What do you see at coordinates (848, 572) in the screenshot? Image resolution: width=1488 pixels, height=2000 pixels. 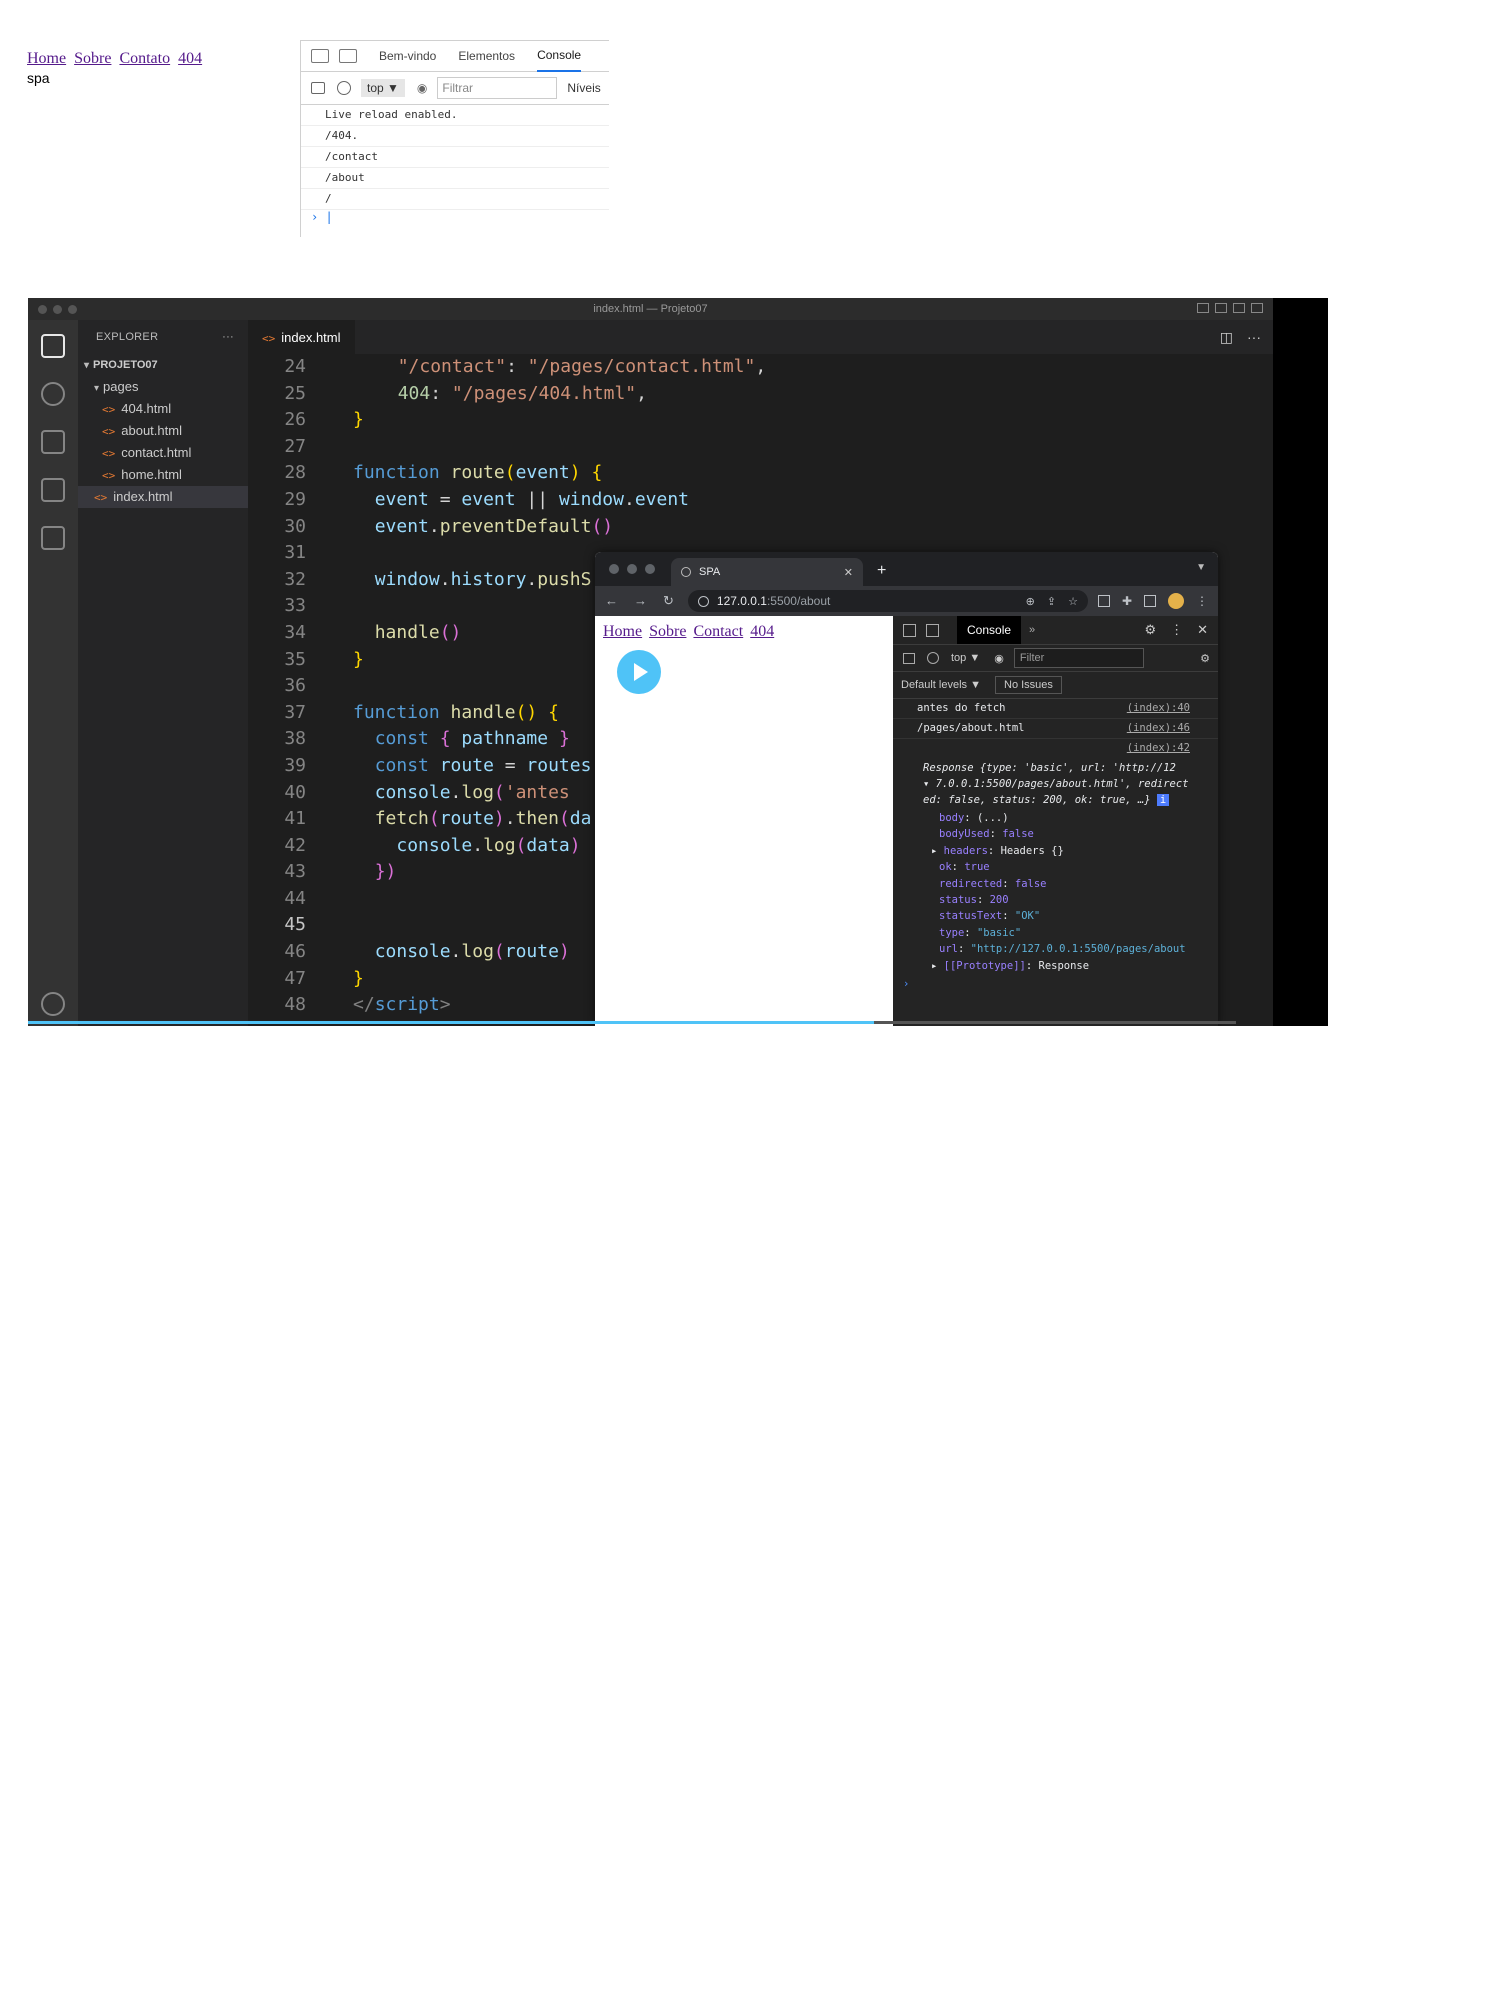 I see `close-tab-icon: ✕` at bounding box center [848, 572].